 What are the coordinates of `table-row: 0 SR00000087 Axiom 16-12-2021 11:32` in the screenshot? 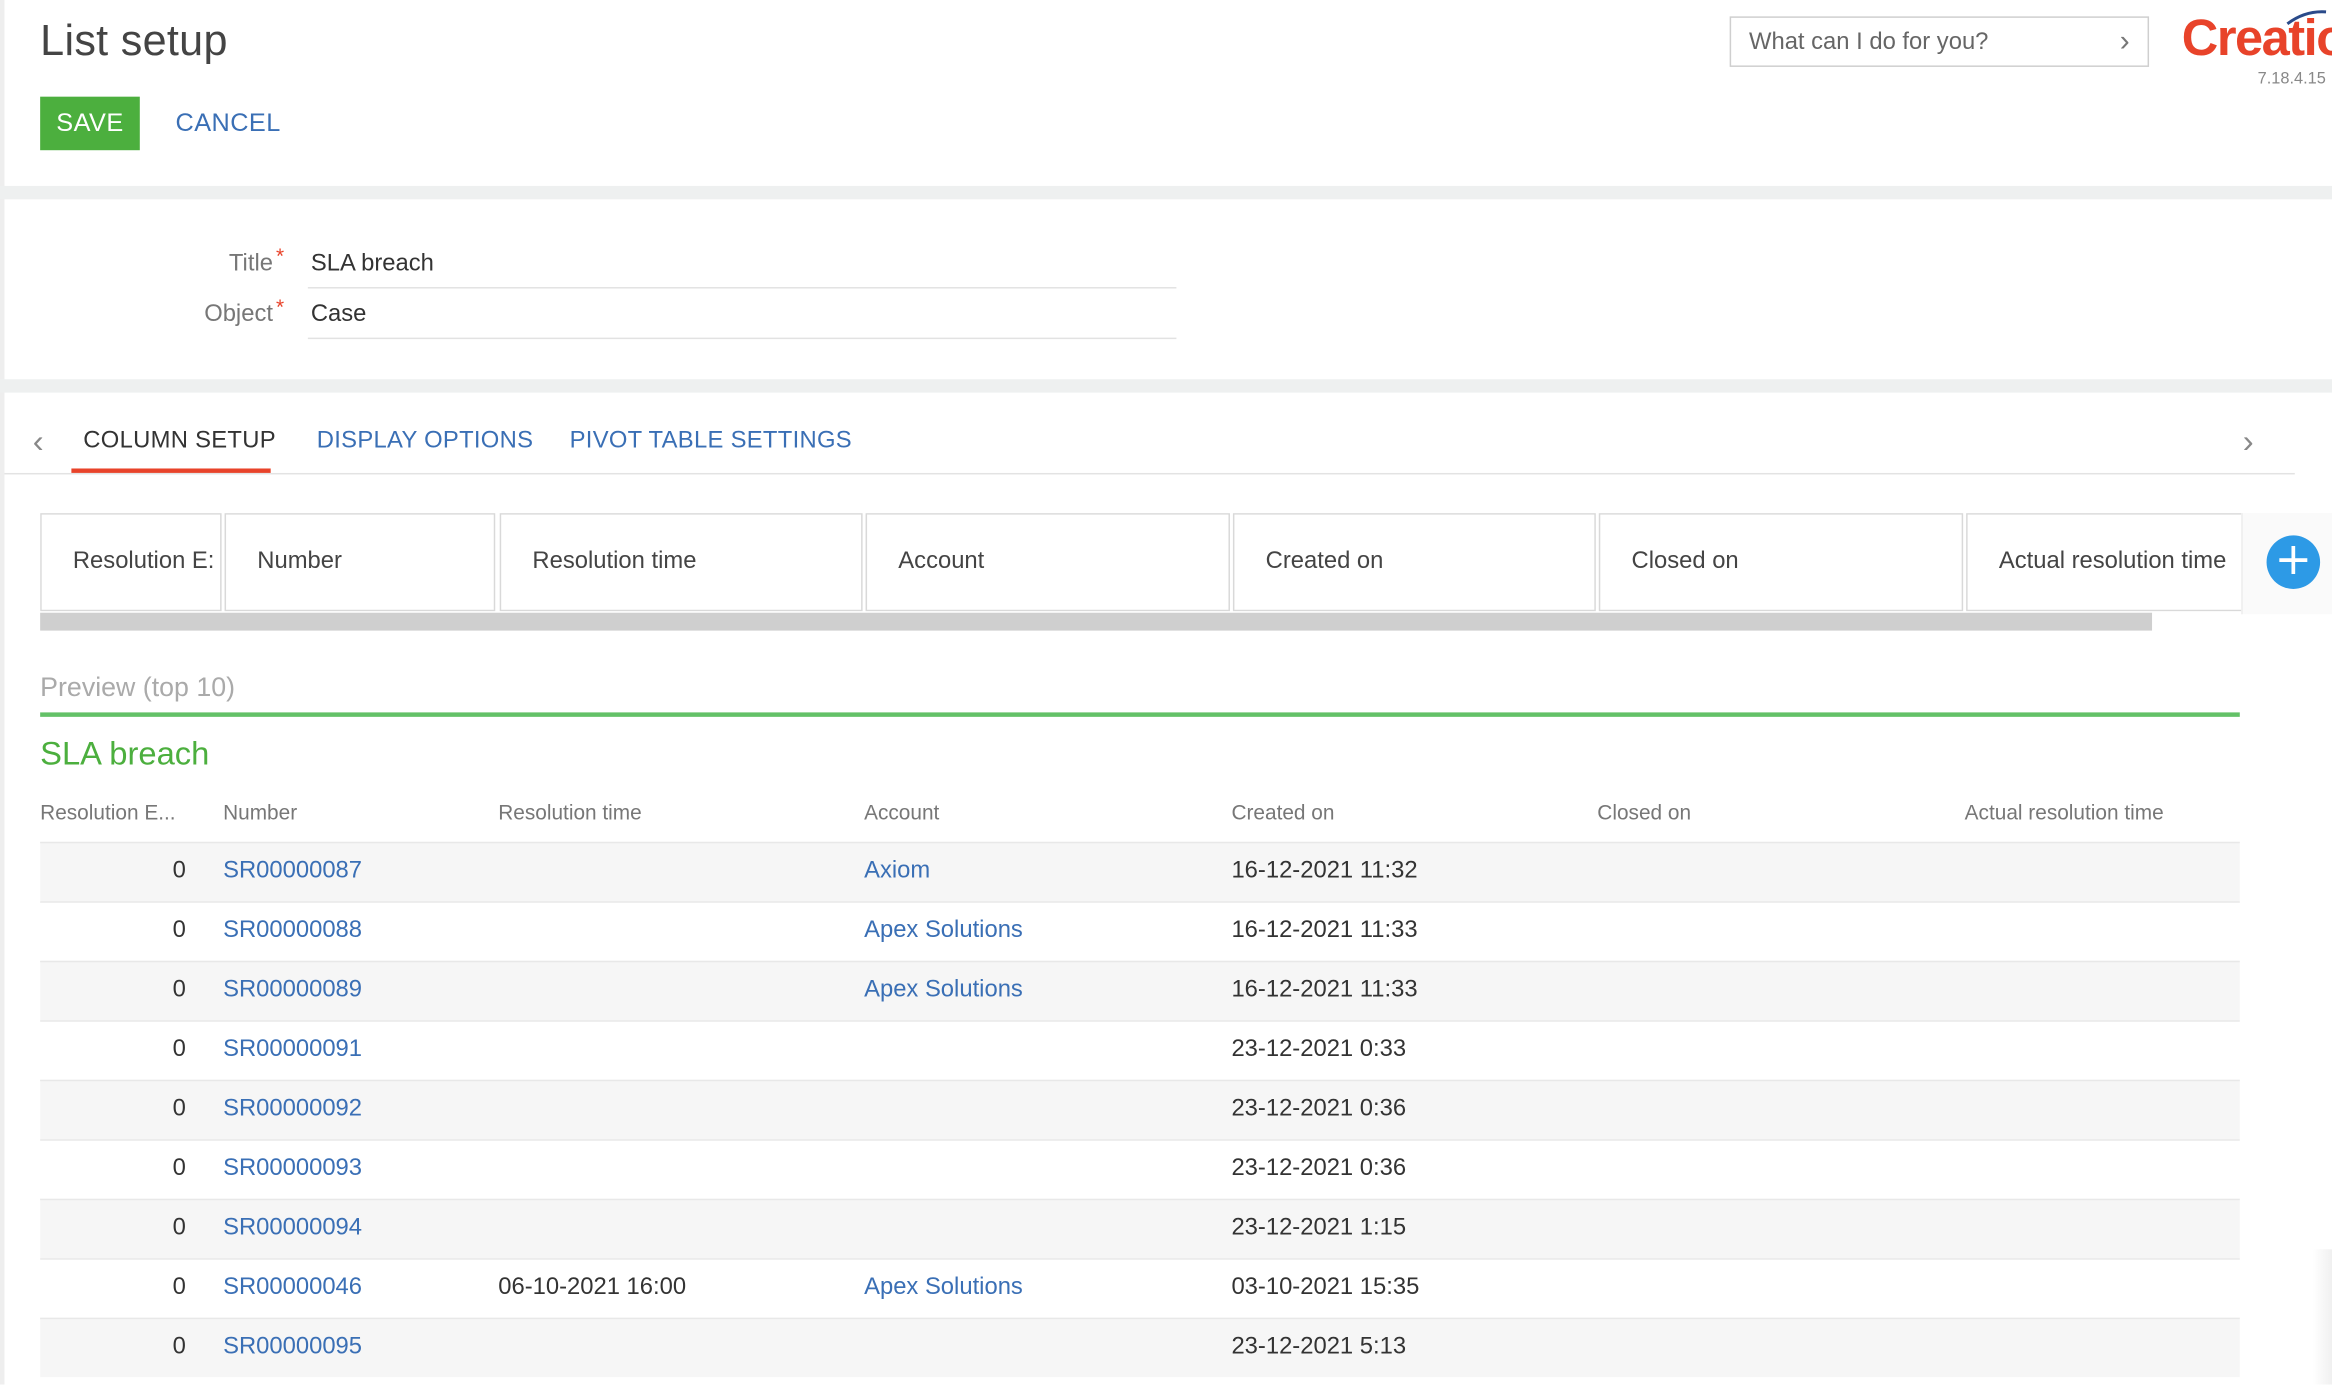 It's located at (1140, 871).